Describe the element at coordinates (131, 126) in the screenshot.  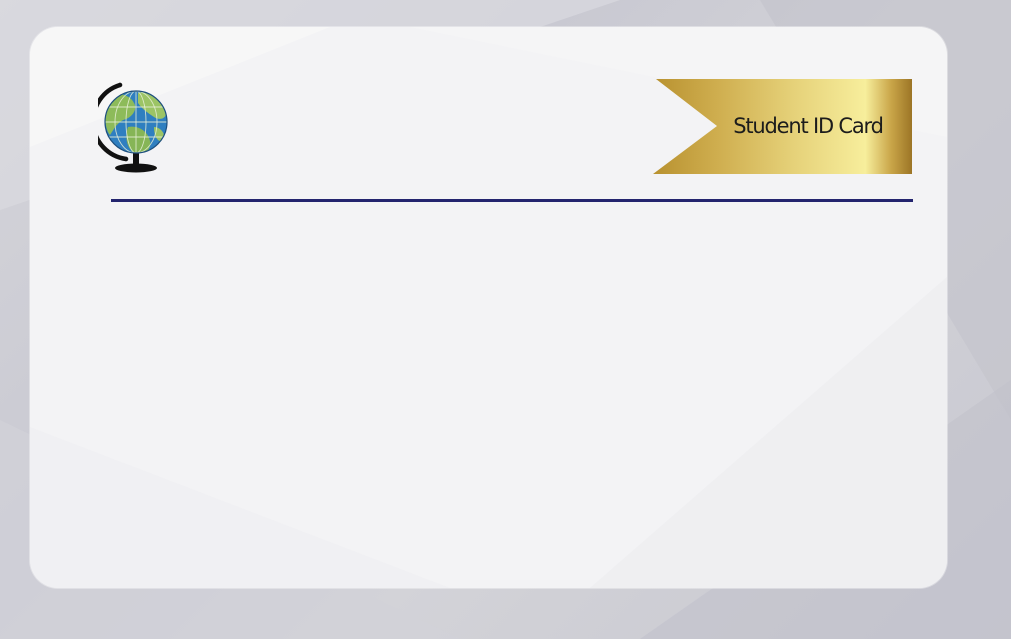
I see `globe-icon` at that location.